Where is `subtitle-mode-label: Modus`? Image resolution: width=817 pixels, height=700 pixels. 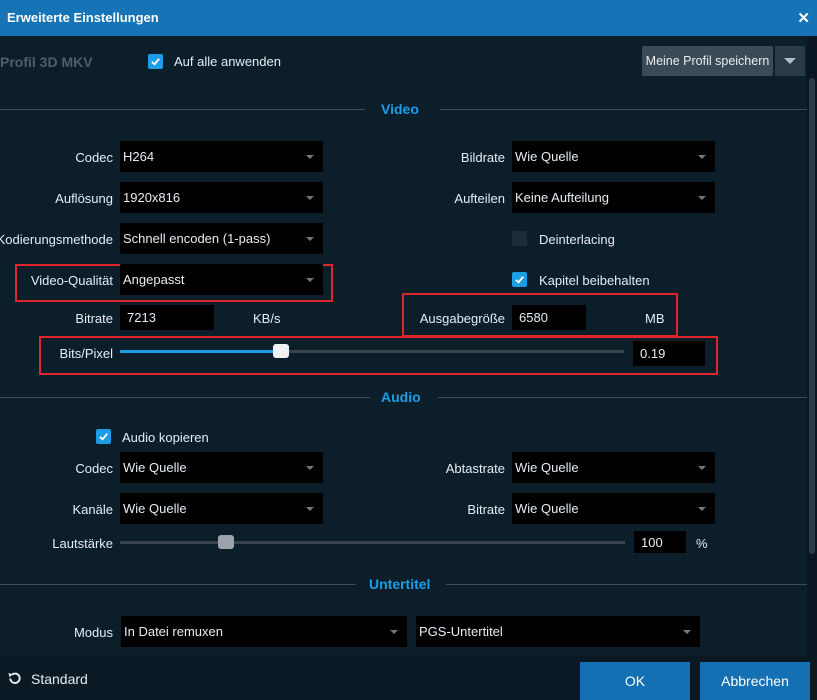
subtitle-mode-label: Modus is located at coordinates (93, 632).